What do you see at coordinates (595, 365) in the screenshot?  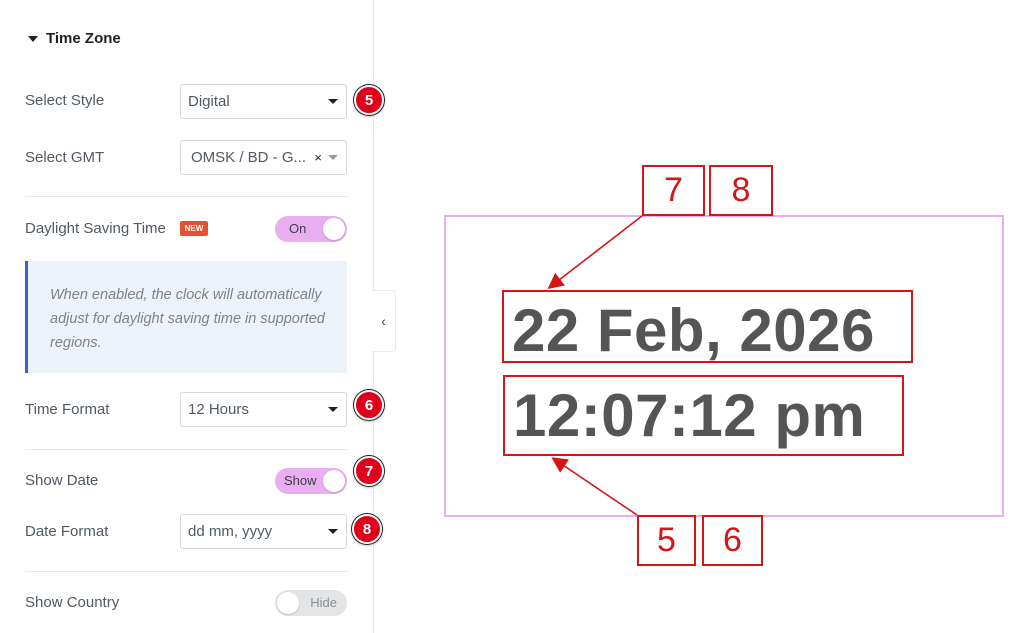 I see `callout-arrows` at bounding box center [595, 365].